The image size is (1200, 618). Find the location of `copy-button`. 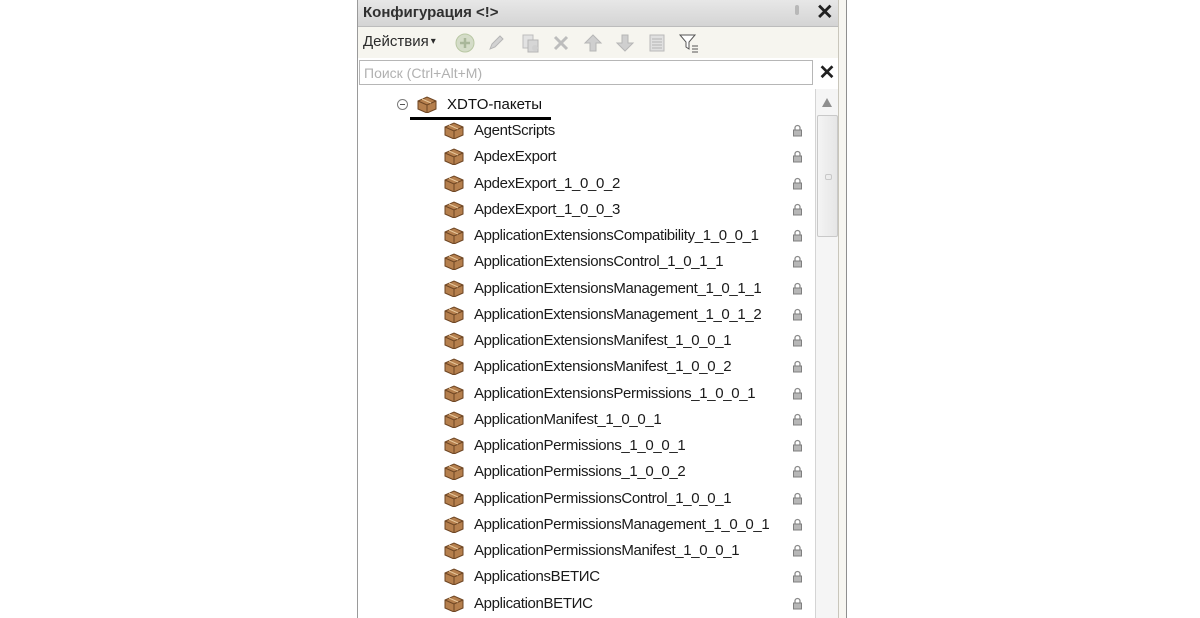

copy-button is located at coordinates (530, 43).